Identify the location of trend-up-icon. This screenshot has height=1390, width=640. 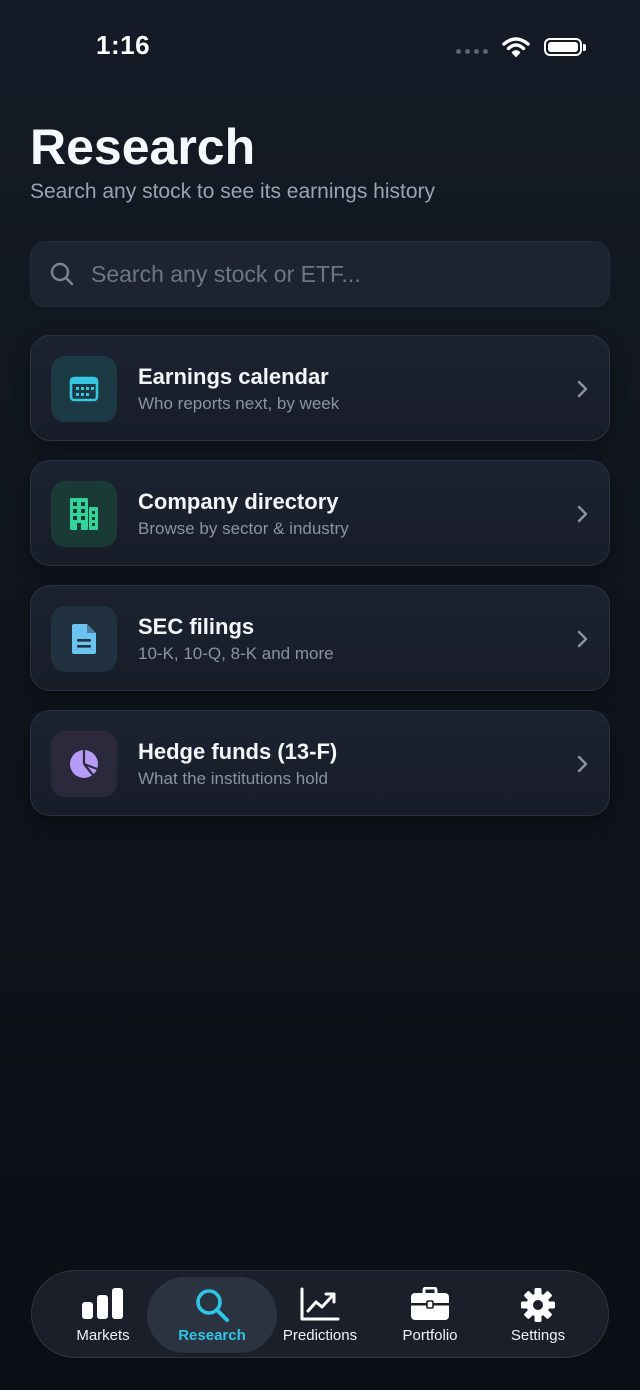
(320, 1304).